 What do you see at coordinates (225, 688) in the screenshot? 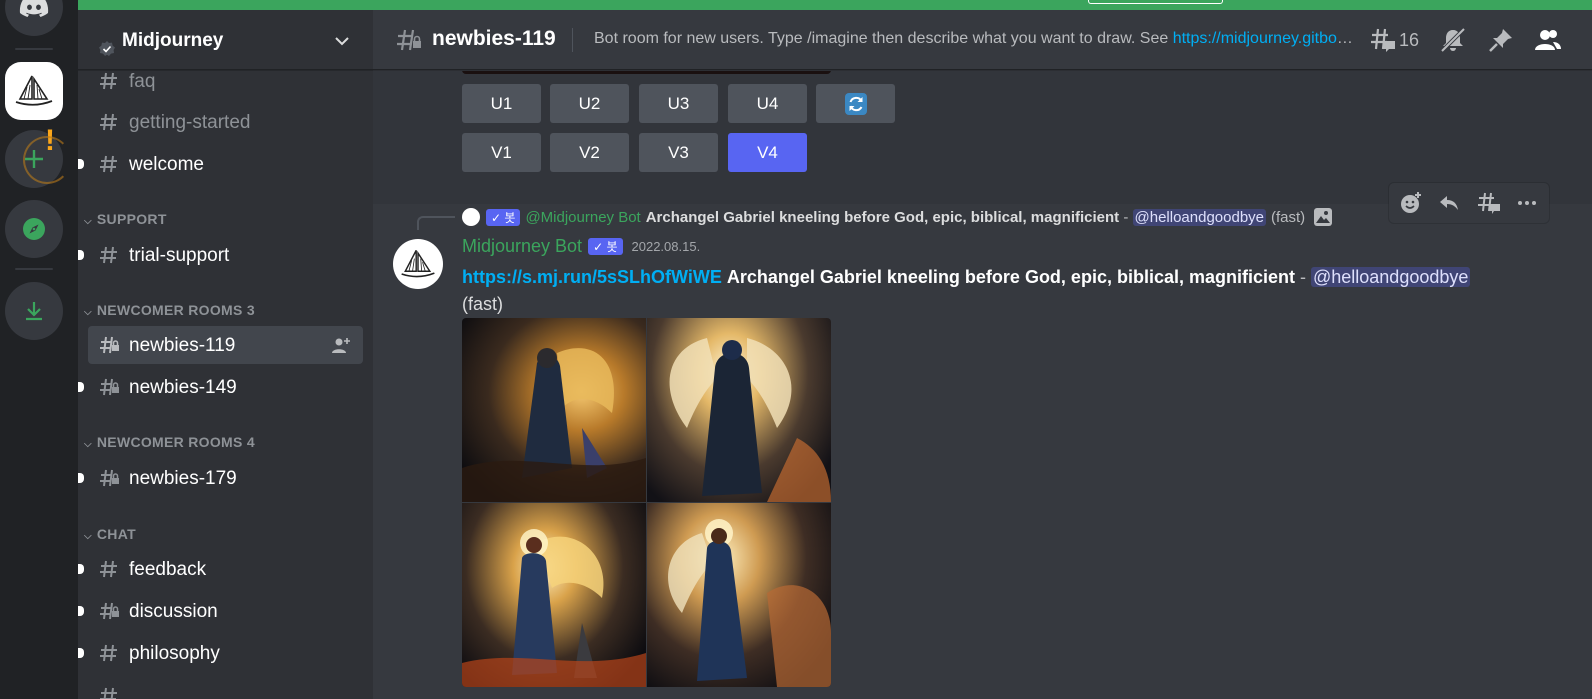
I see `channel-partial` at bounding box center [225, 688].